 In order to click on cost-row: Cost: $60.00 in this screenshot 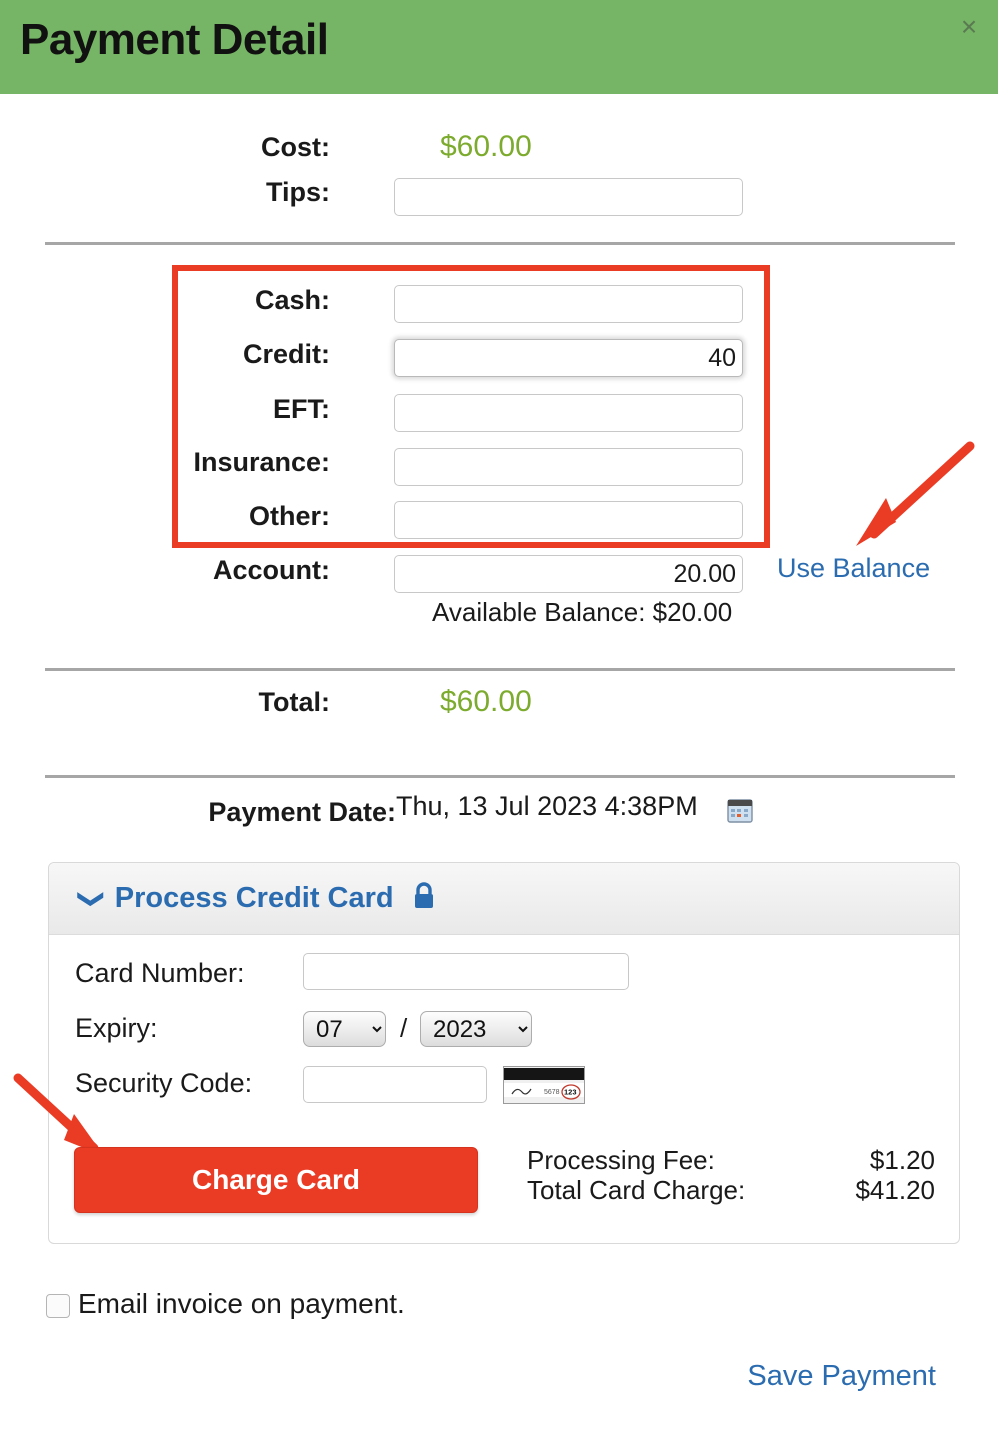, I will do `click(380, 147)`.